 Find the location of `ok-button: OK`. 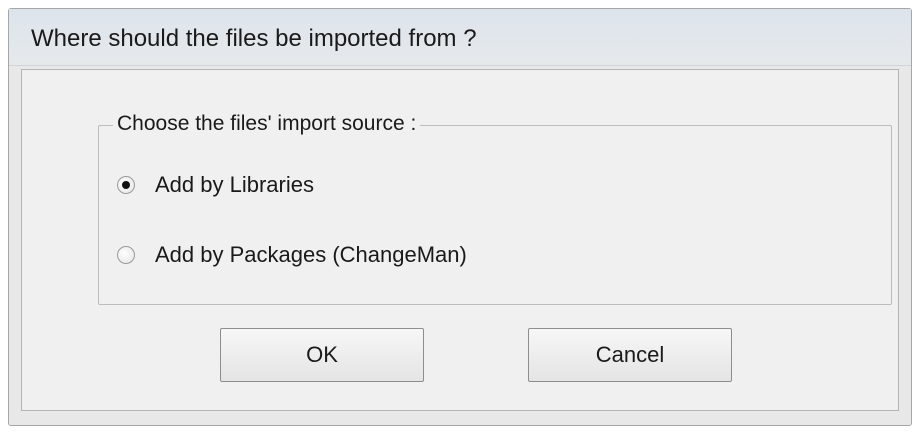

ok-button: OK is located at coordinates (322, 355).